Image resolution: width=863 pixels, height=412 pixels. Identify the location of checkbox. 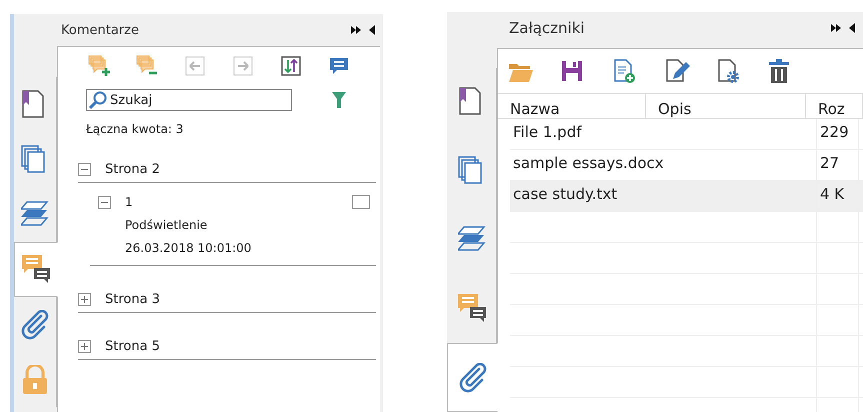
(361, 202).